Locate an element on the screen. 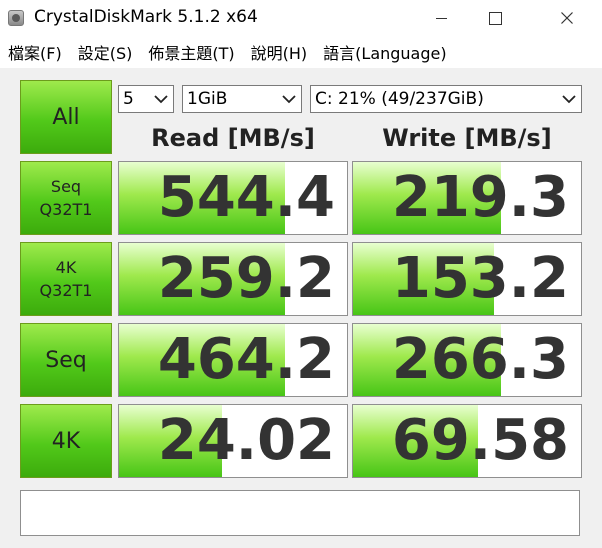 This screenshot has height=548, width=602. seq-write-result: 266.3 is located at coordinates (467, 360).